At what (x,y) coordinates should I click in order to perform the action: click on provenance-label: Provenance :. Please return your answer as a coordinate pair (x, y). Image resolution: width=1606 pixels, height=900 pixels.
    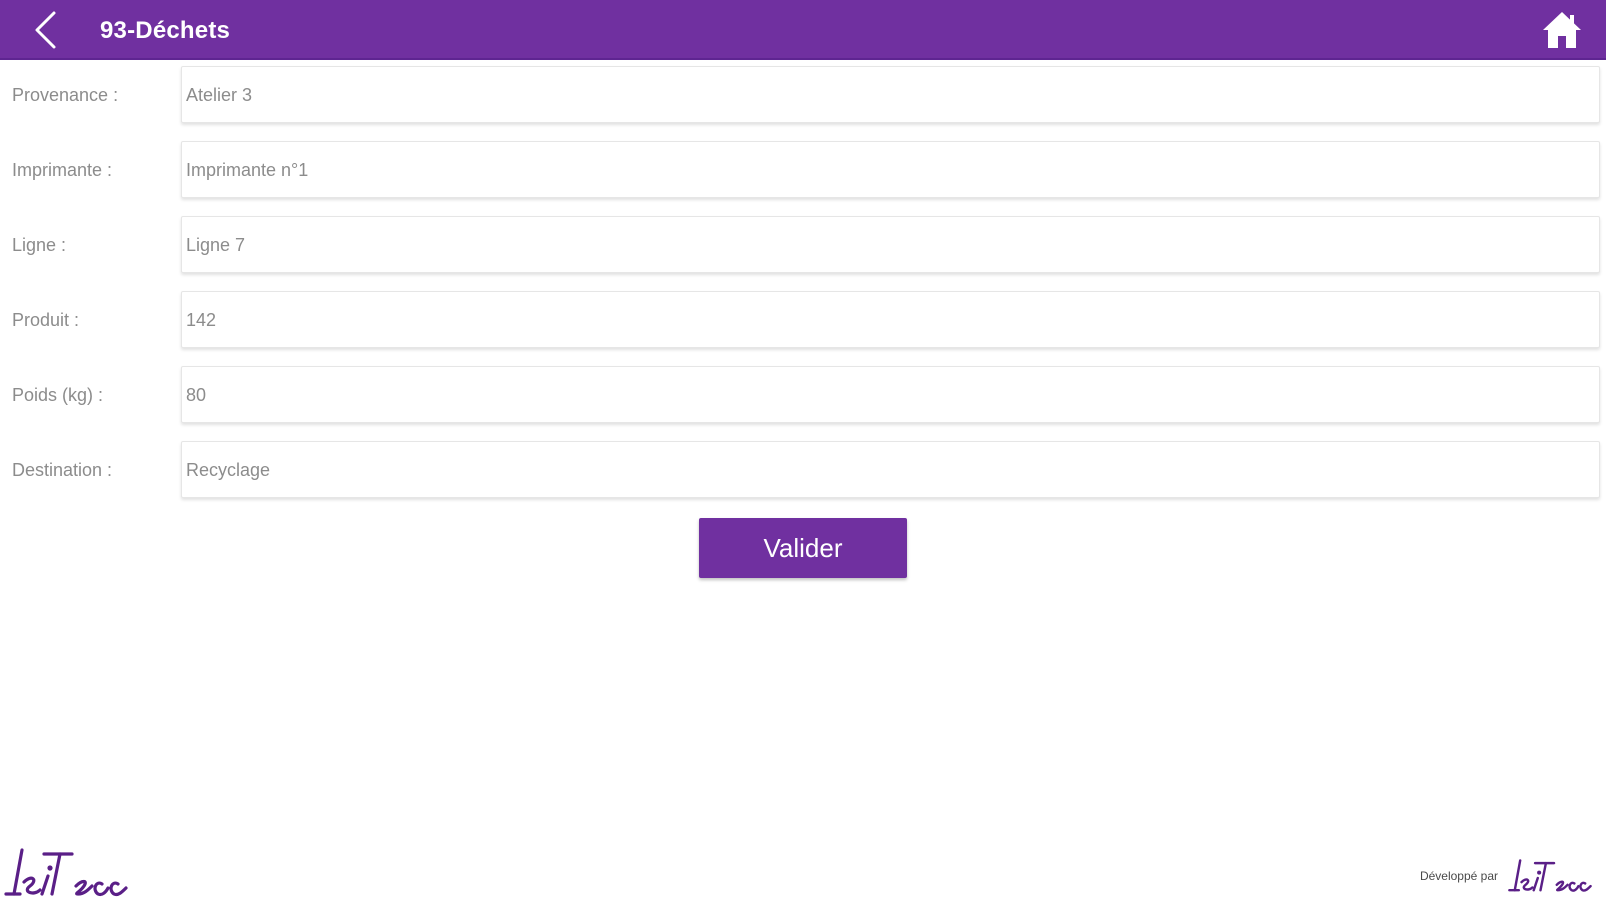
    Looking at the image, I should click on (65, 95).